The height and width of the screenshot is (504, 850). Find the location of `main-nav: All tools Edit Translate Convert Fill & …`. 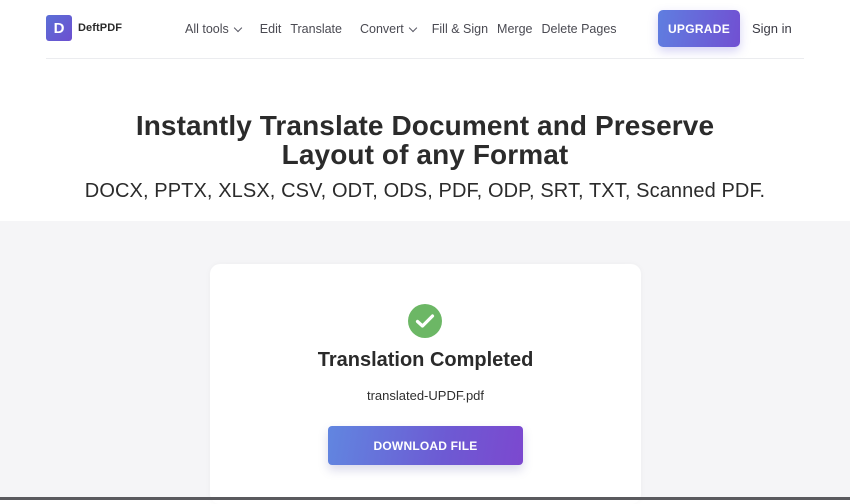

main-nav: All tools Edit Translate Convert Fill & … is located at coordinates (401, 29).